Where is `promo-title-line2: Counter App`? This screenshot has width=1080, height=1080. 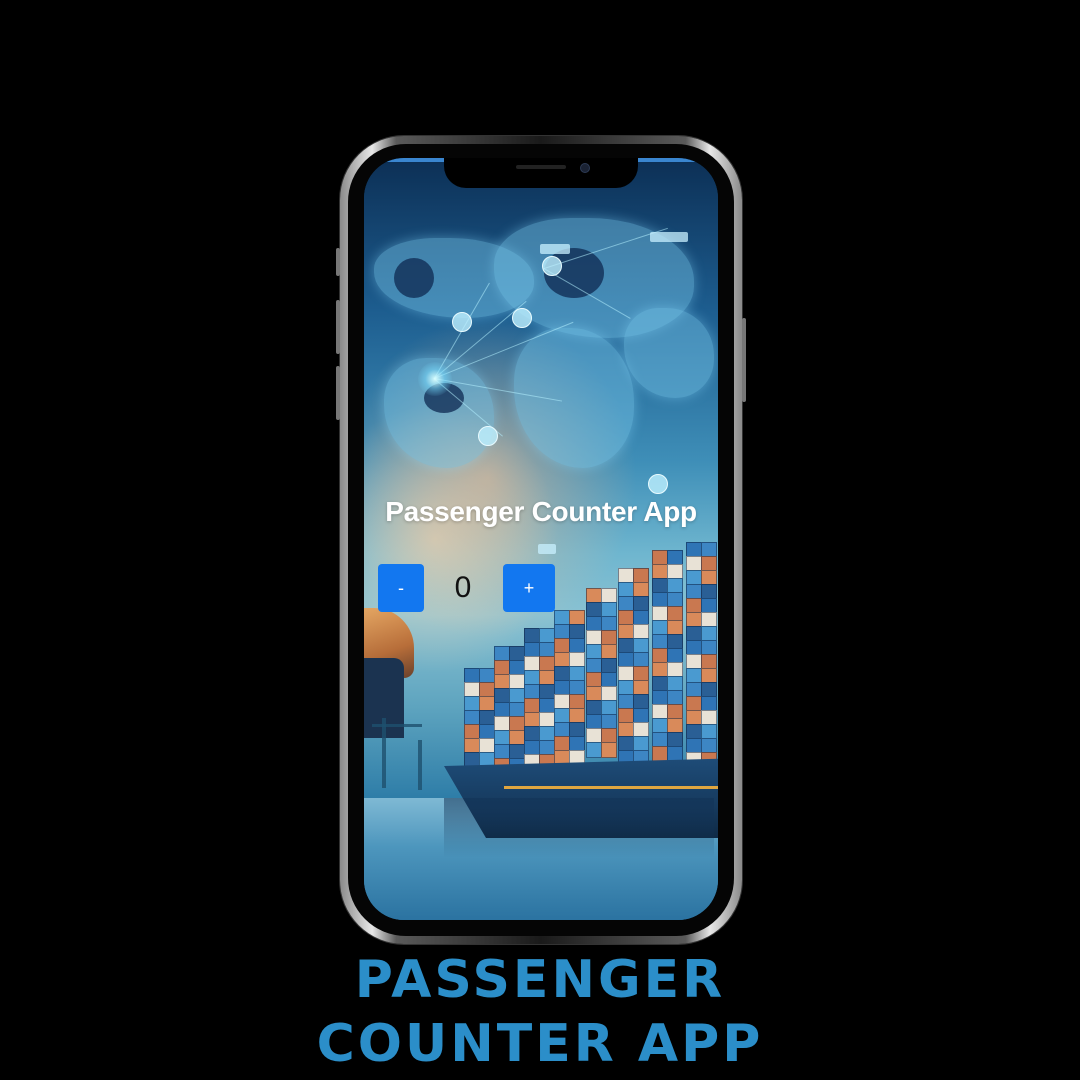 promo-title-line2: Counter App is located at coordinates (540, 1044).